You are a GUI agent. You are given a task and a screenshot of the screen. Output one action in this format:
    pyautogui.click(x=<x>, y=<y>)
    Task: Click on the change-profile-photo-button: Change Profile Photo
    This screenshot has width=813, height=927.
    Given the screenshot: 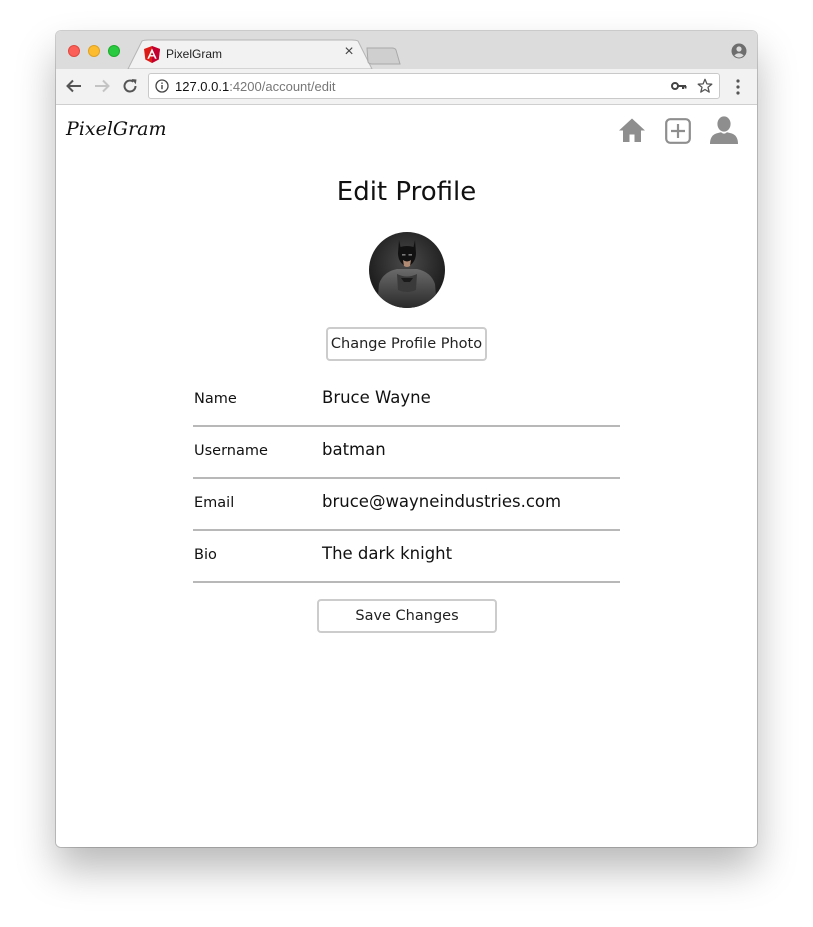 What is the action you would take?
    pyautogui.click(x=406, y=344)
    